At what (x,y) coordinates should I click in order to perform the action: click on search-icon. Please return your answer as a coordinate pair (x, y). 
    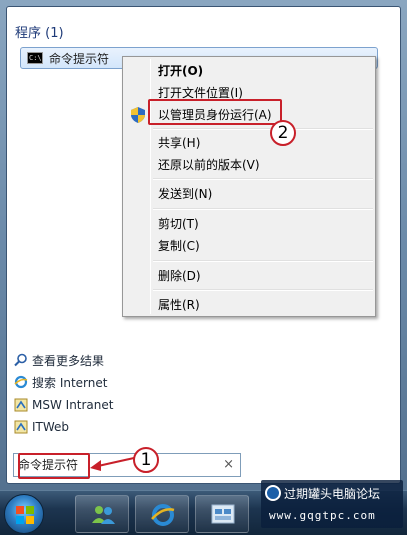
    Looking at the image, I should click on (20, 360).